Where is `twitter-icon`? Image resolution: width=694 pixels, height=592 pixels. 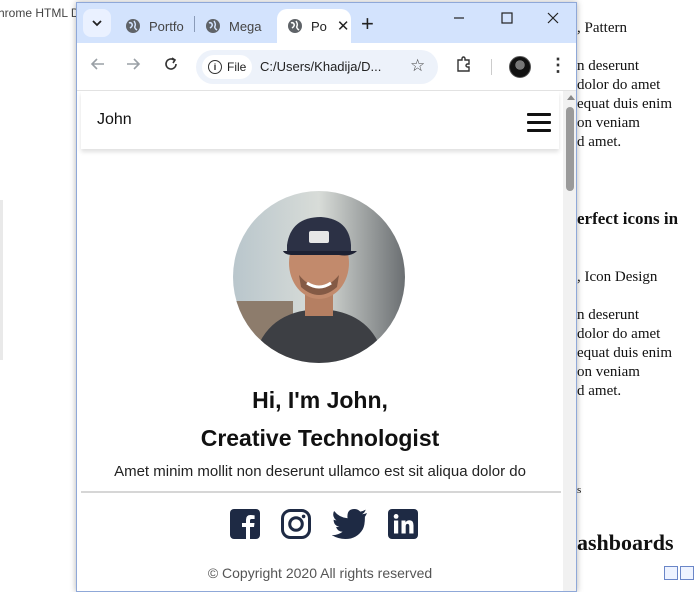
twitter-icon is located at coordinates (349, 524).